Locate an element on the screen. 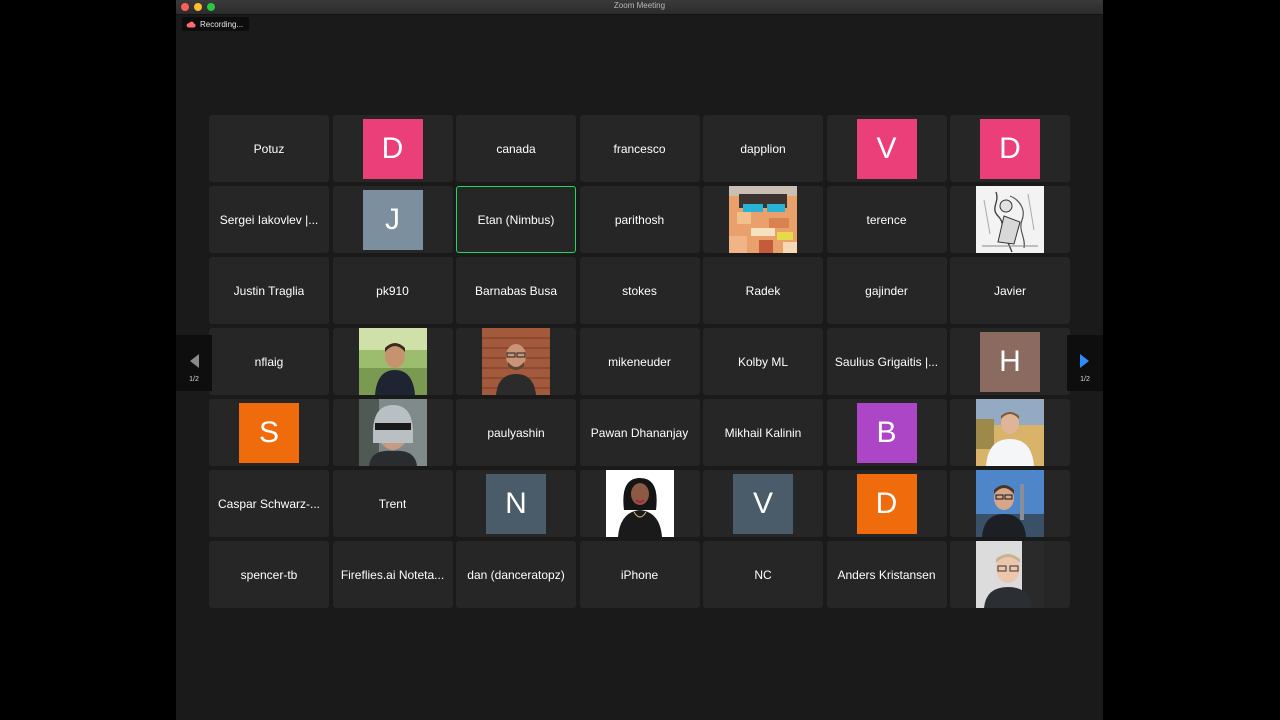  participant-tile: stokes is located at coordinates (639, 290).